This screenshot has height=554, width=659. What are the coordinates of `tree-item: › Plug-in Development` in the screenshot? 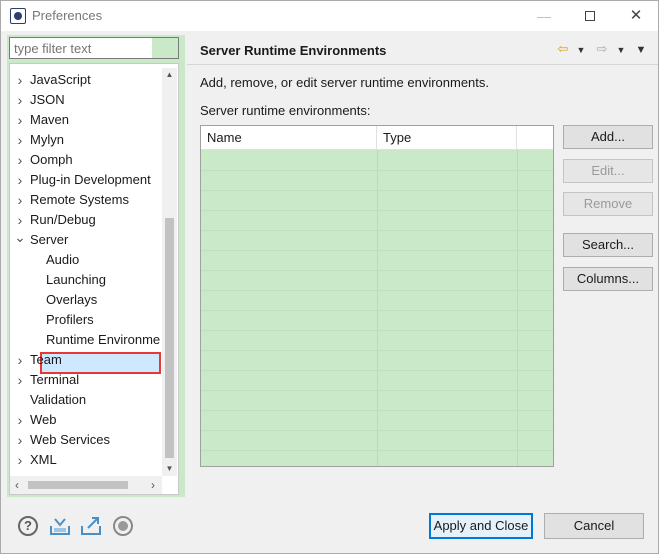 It's located at (85, 180).